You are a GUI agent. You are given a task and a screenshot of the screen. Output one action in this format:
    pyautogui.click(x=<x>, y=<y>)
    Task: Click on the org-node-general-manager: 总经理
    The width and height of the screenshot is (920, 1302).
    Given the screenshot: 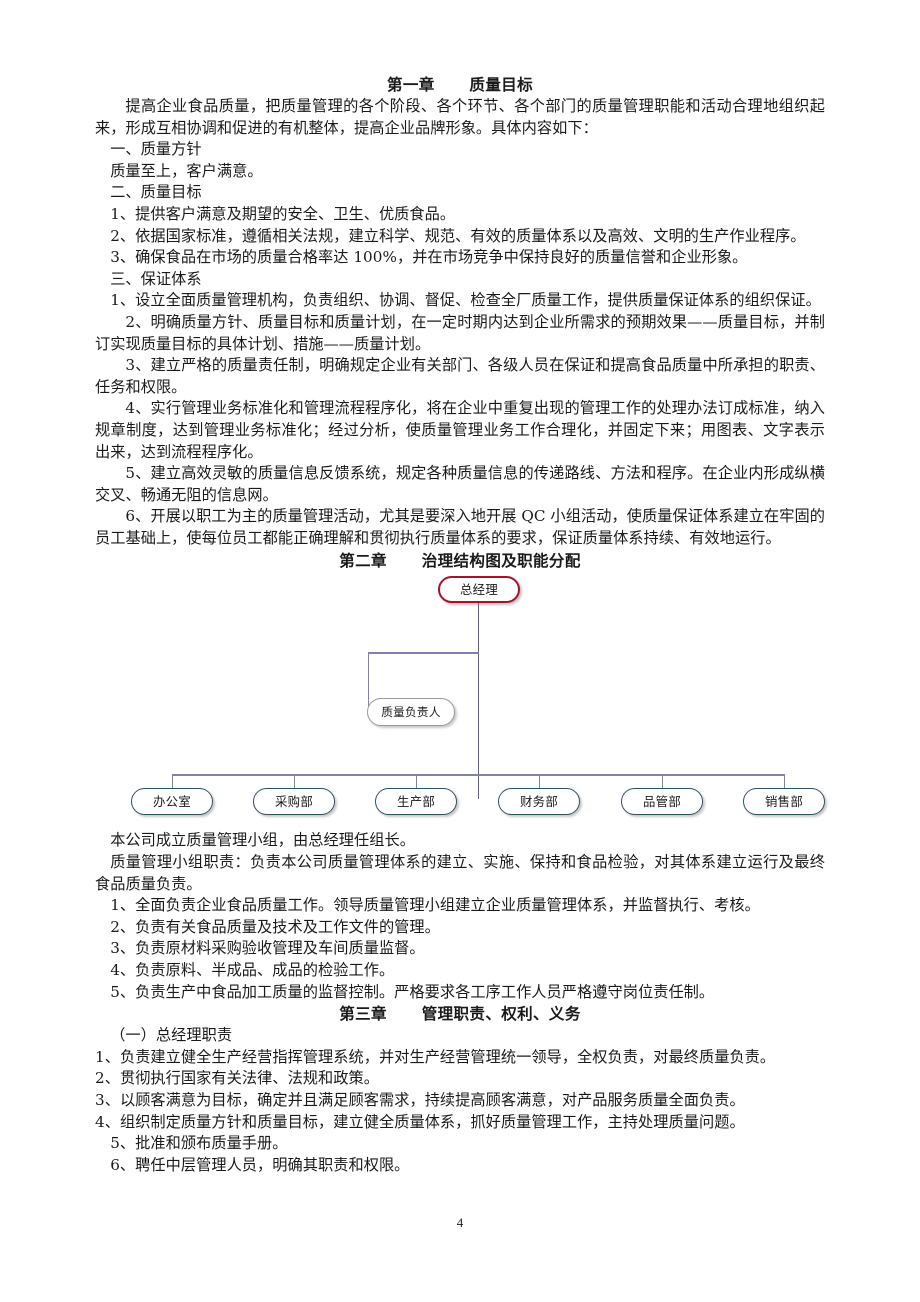 What is the action you would take?
    pyautogui.click(x=479, y=590)
    